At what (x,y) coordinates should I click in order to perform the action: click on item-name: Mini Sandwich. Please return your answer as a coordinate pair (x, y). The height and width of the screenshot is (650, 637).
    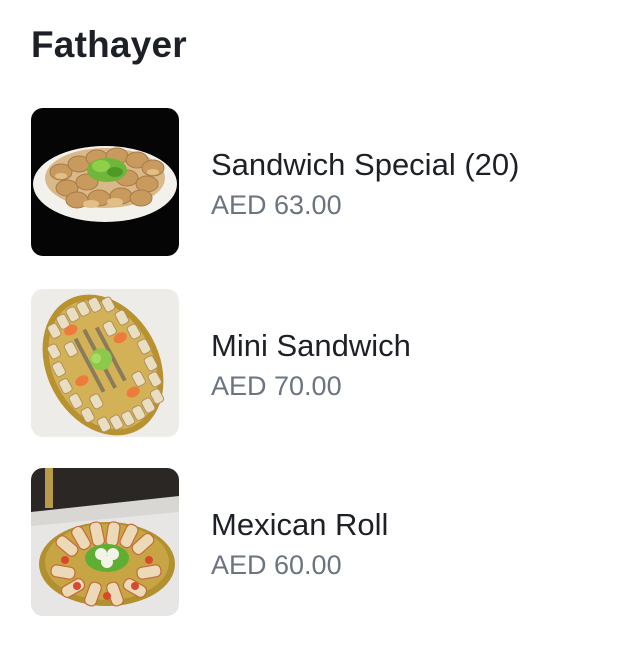
    Looking at the image, I should click on (311, 345).